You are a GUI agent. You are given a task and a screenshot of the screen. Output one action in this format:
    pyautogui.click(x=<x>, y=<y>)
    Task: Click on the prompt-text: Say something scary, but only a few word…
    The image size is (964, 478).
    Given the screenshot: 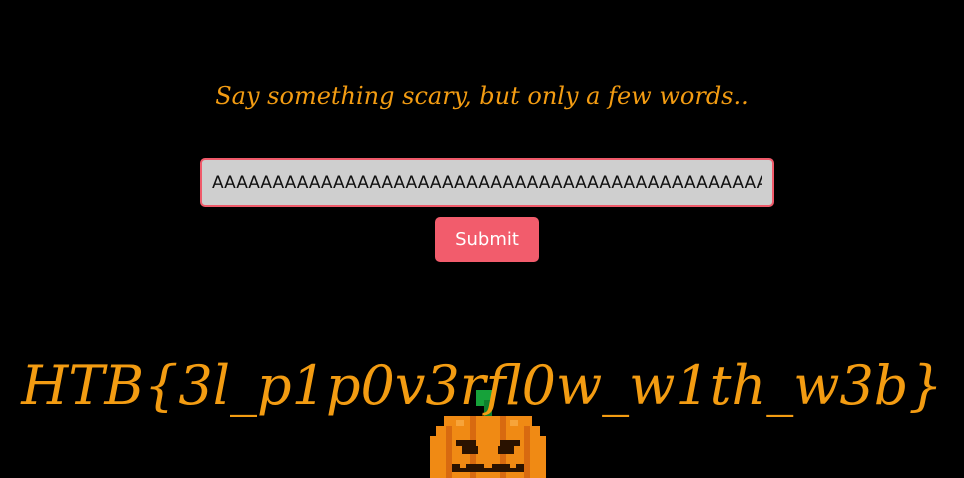 What is the action you would take?
    pyautogui.click(x=482, y=96)
    